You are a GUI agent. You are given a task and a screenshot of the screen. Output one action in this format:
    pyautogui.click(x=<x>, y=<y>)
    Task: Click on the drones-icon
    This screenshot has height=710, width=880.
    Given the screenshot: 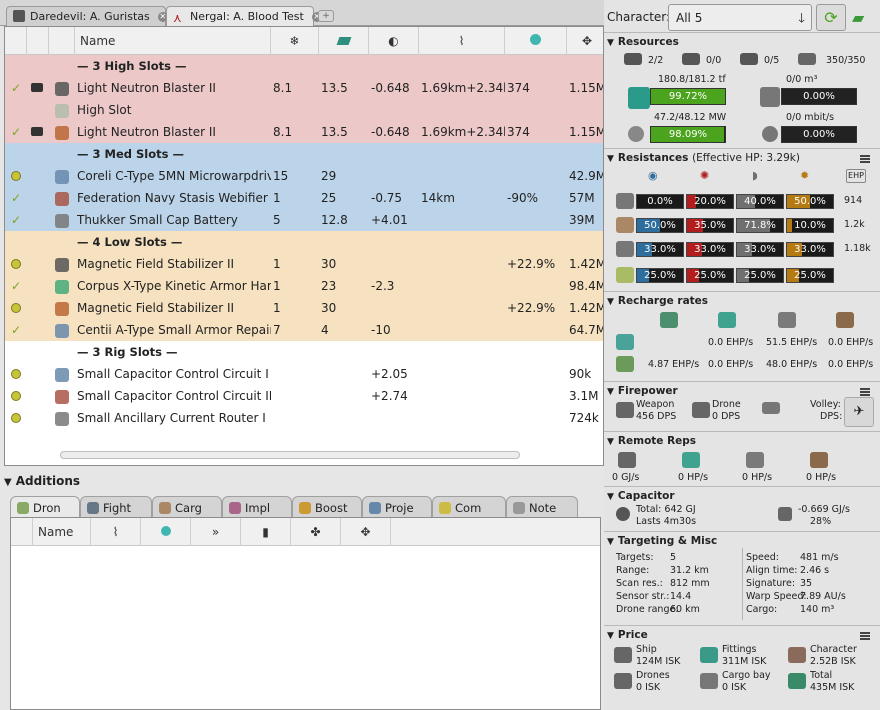 What is the action you would take?
    pyautogui.click(x=623, y=681)
    